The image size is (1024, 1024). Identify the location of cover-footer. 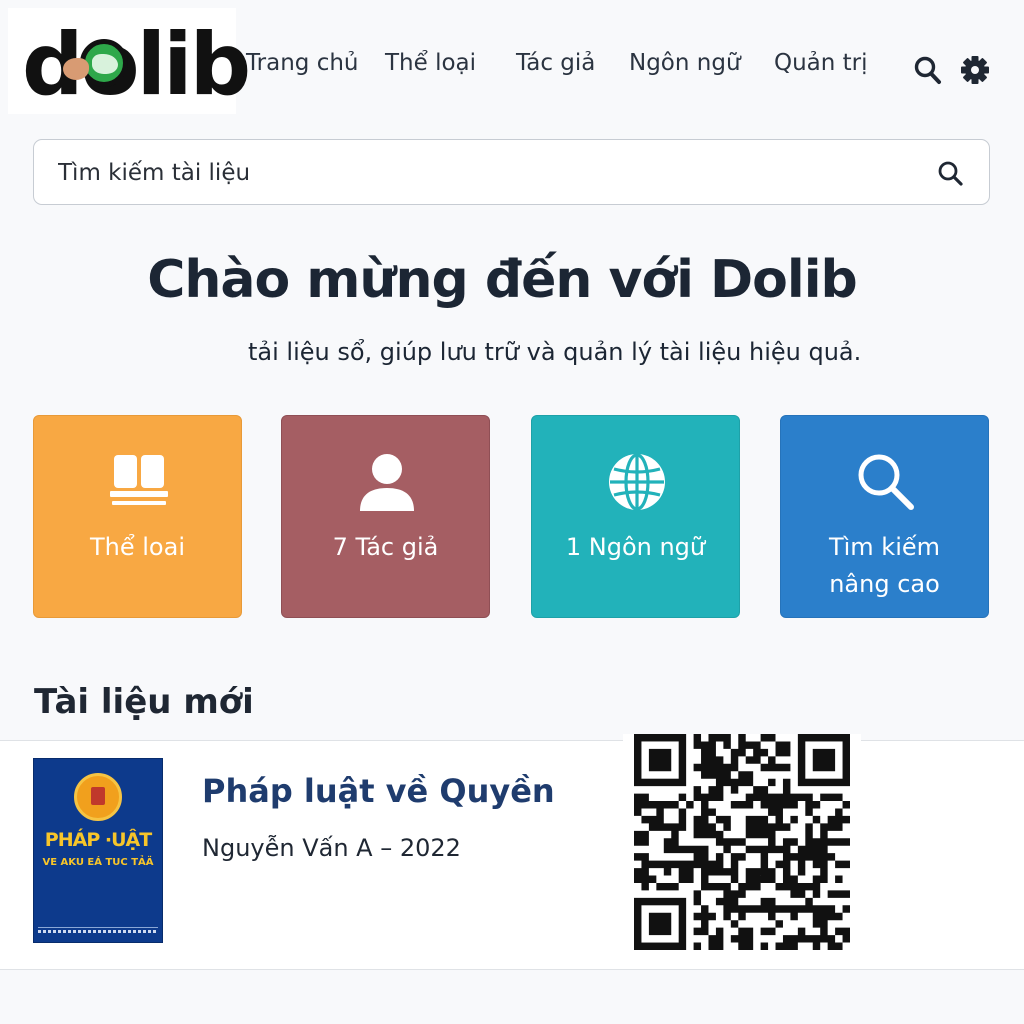
(98, 932).